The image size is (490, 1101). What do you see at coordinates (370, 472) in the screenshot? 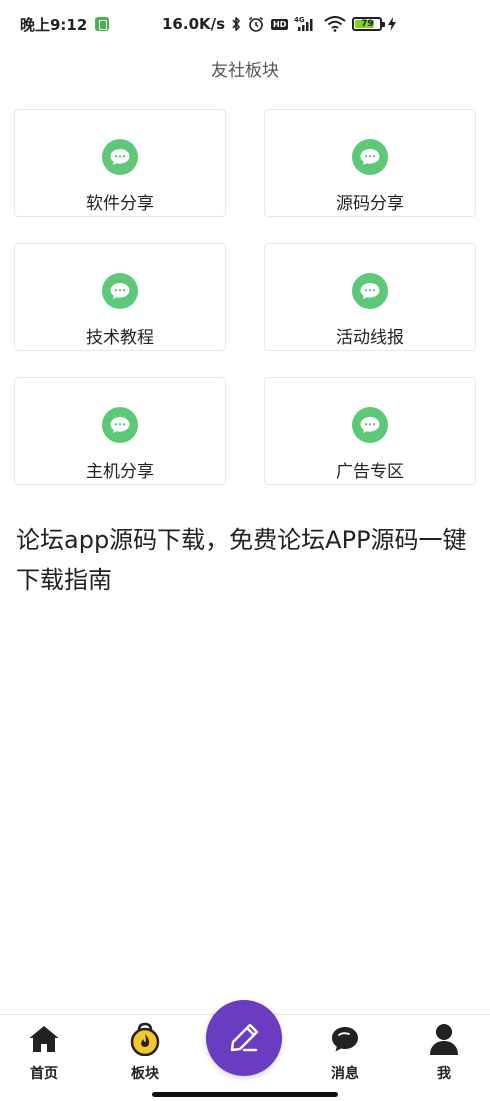
I see `forum-card-label: 广告专区` at bounding box center [370, 472].